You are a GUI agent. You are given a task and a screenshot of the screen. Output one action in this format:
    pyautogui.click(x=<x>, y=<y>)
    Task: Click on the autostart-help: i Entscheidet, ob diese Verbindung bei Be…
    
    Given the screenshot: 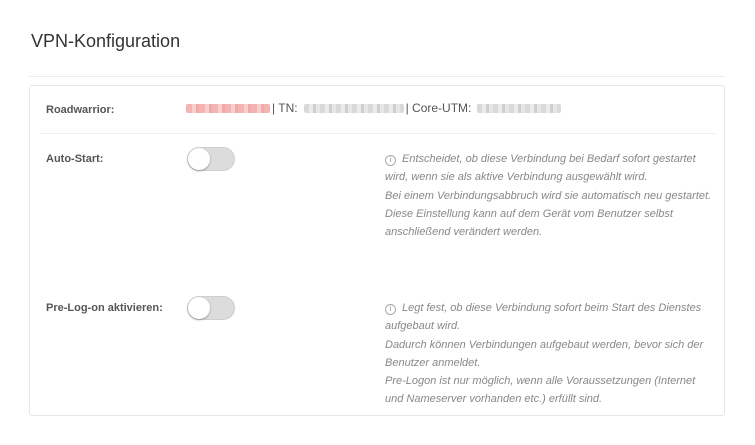 What is the action you would take?
    pyautogui.click(x=550, y=195)
    